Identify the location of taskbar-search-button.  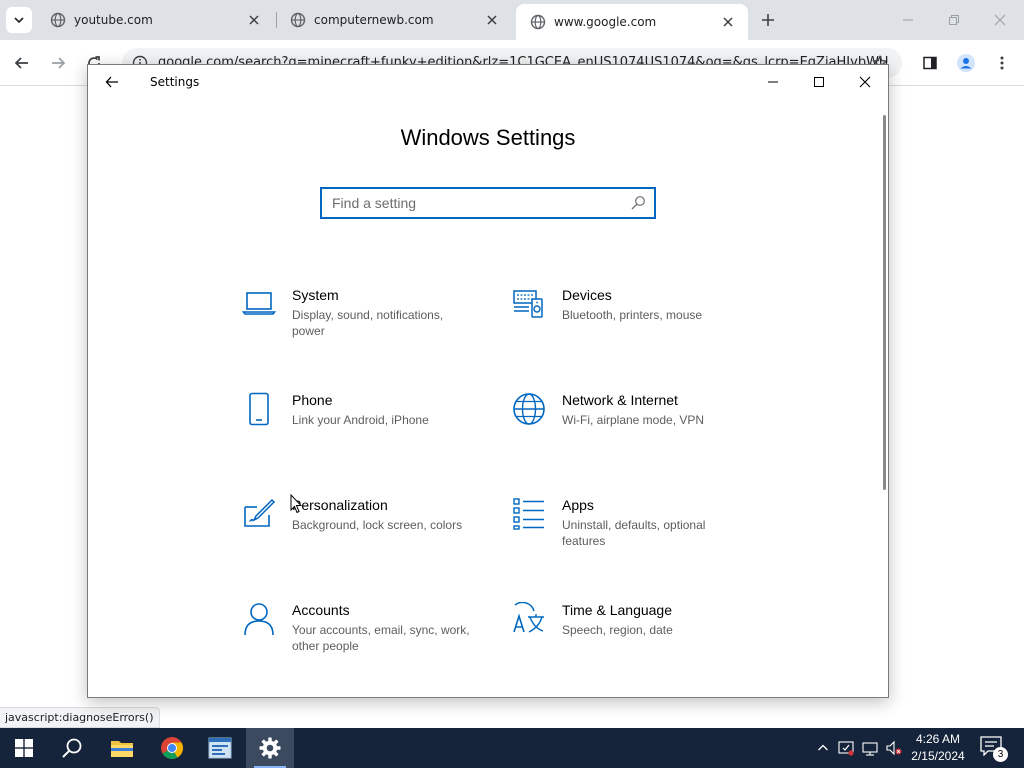
(72, 748).